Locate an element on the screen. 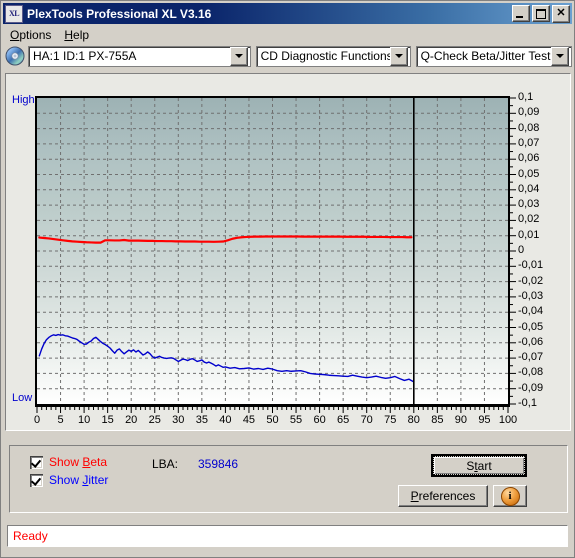 The image size is (575, 558). x-tick-label: 15 is located at coordinates (107, 420).